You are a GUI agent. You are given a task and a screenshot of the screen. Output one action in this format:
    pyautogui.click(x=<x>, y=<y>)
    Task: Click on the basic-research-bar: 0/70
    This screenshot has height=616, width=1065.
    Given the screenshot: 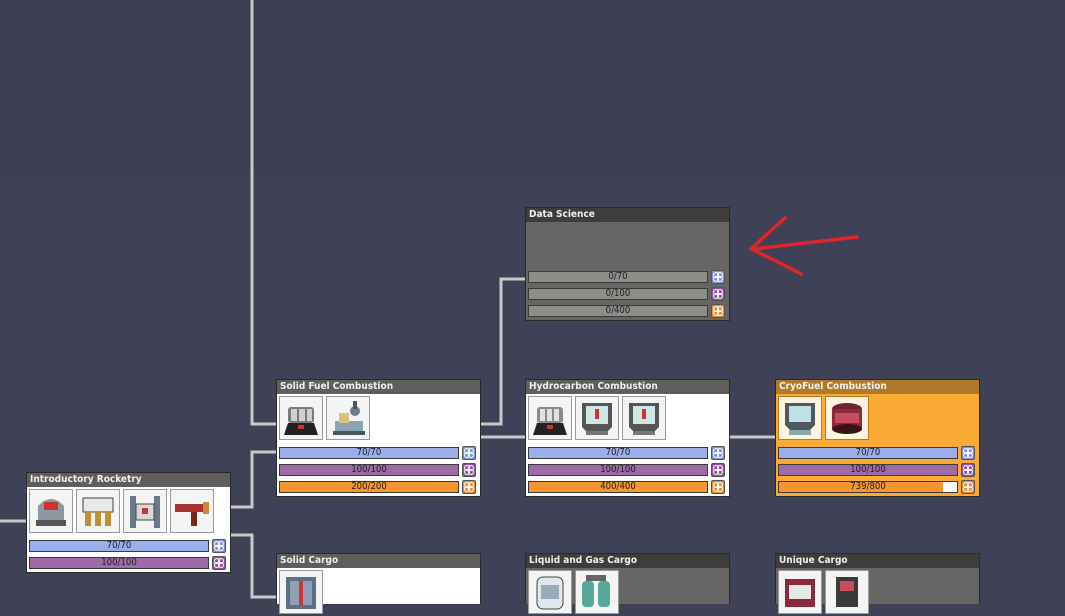 What is the action you would take?
    pyautogui.click(x=618, y=277)
    